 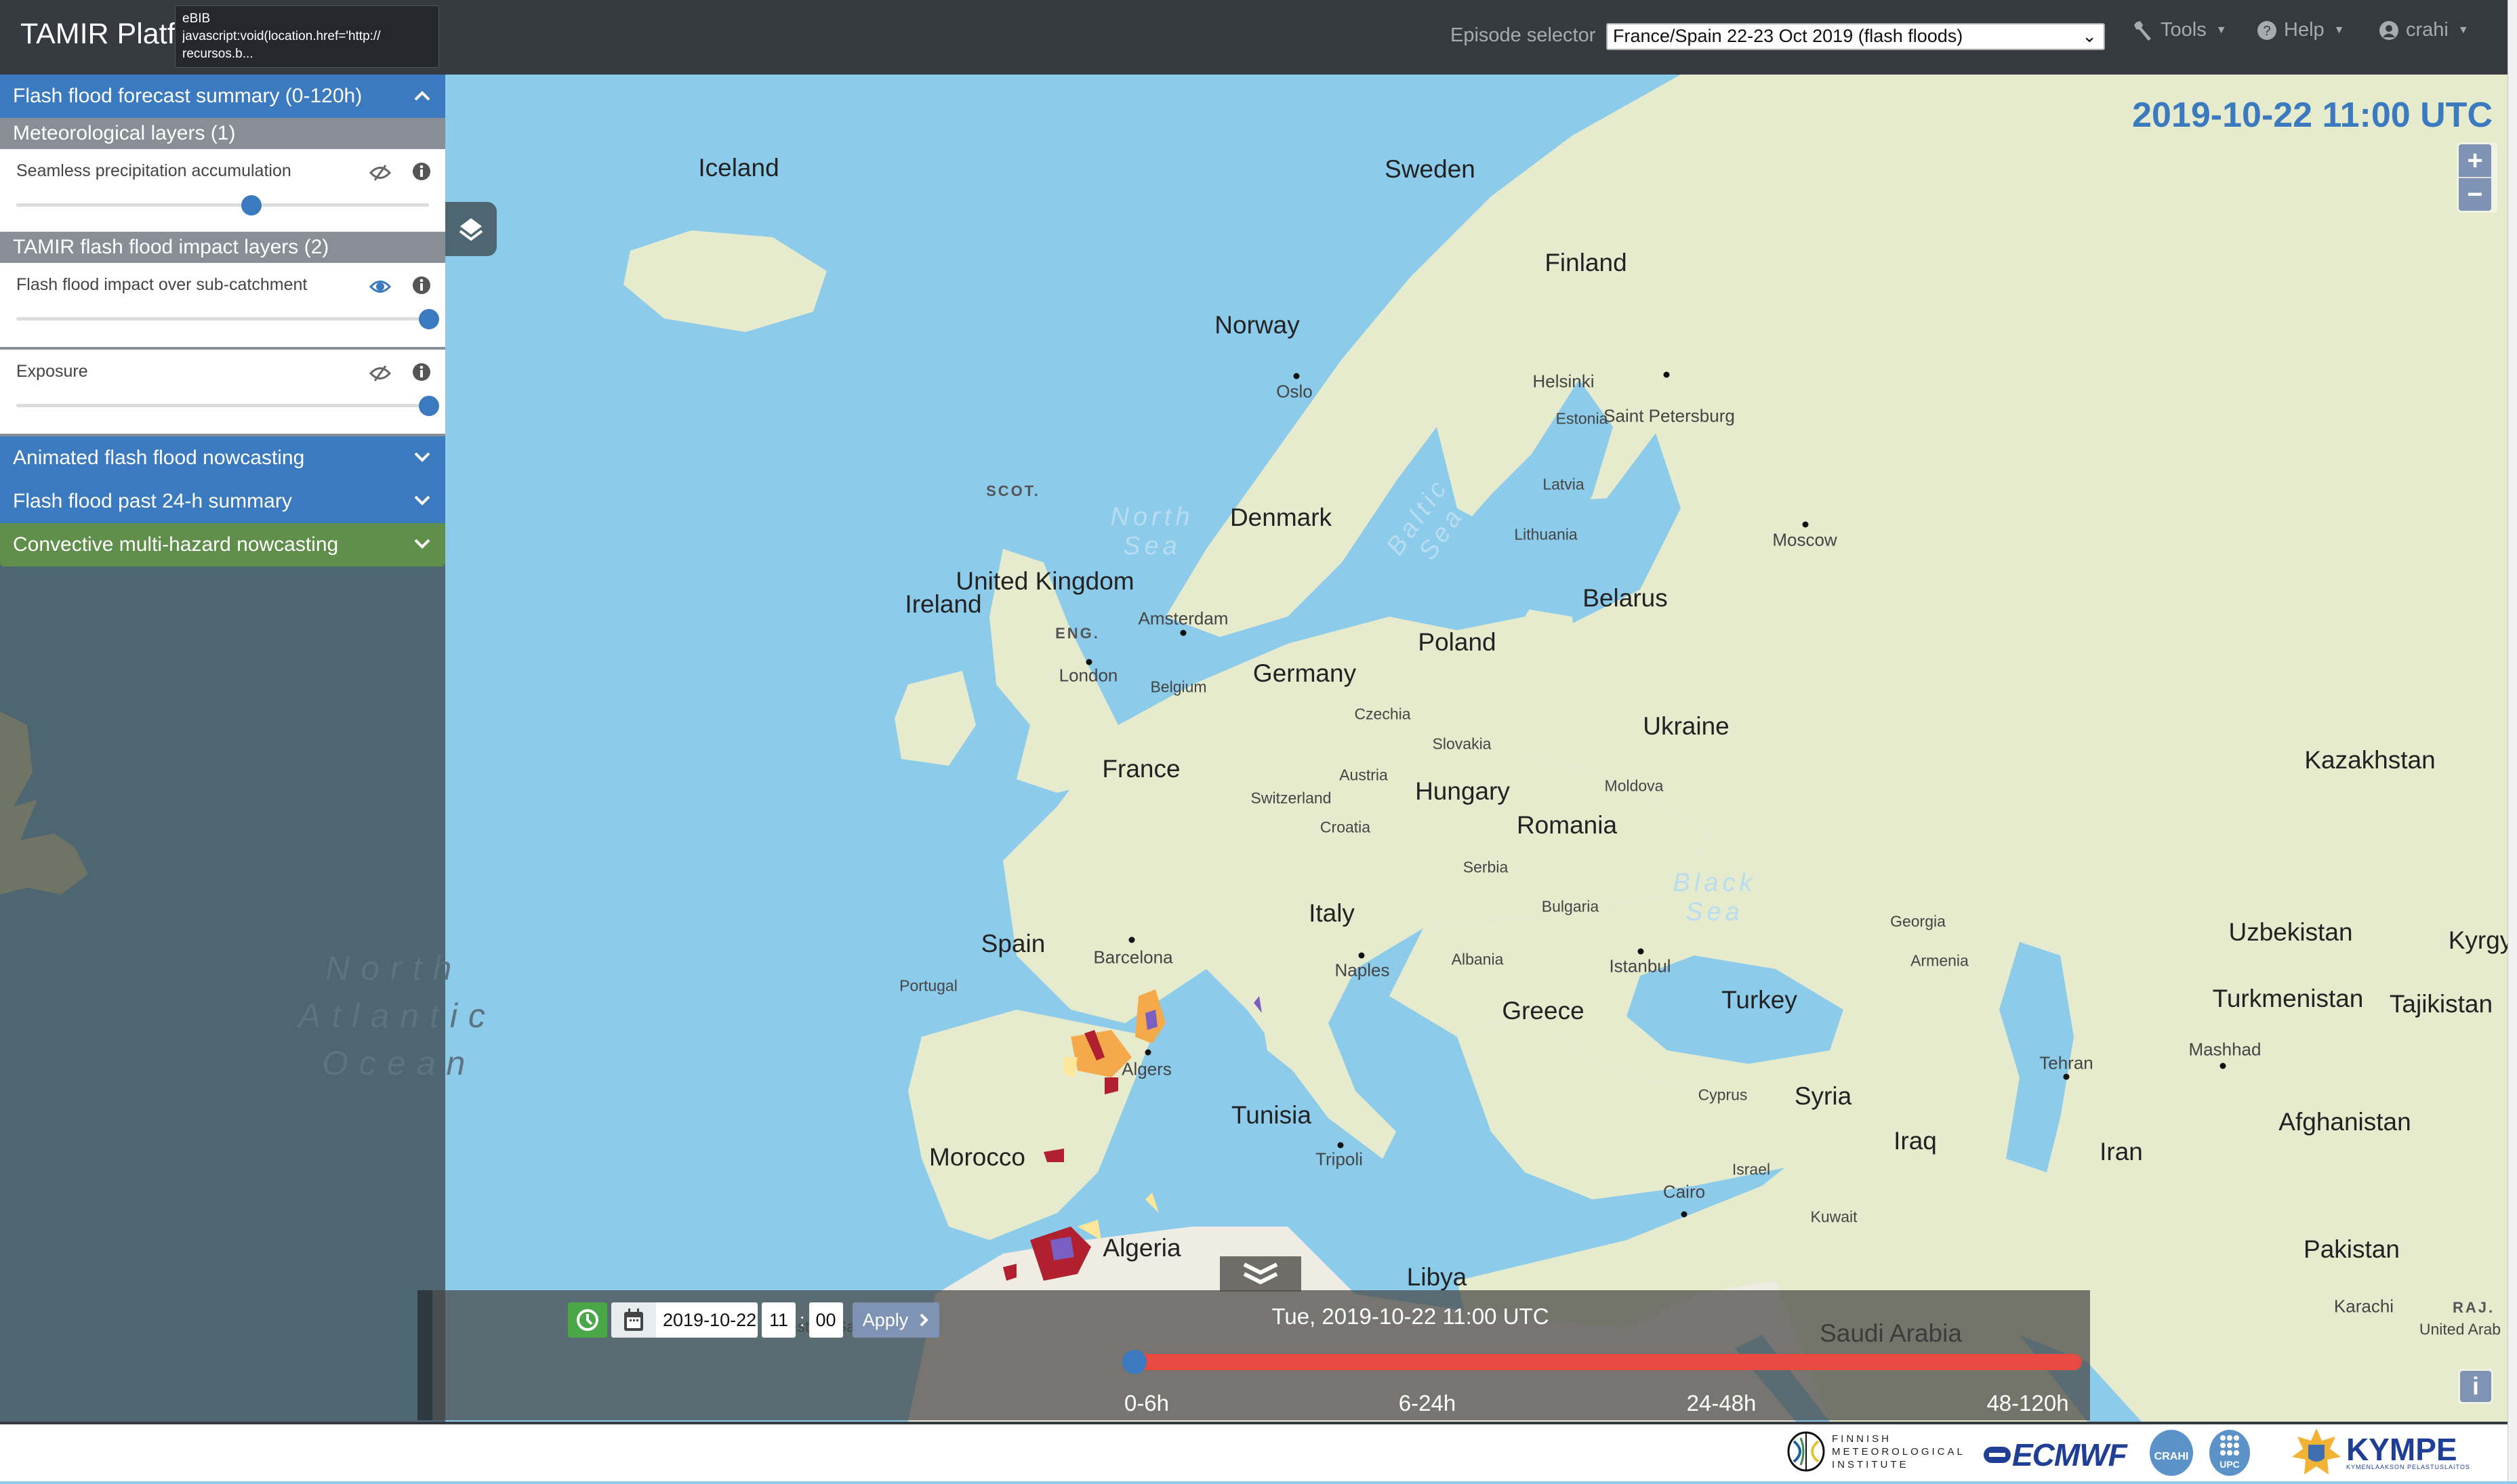 I want to click on sea-label-north: North, so click(x=394, y=968).